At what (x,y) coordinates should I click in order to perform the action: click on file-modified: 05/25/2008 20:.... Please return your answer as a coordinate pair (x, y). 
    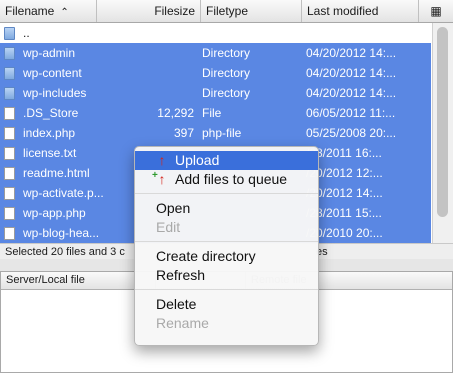
    Looking at the image, I should click on (351, 133).